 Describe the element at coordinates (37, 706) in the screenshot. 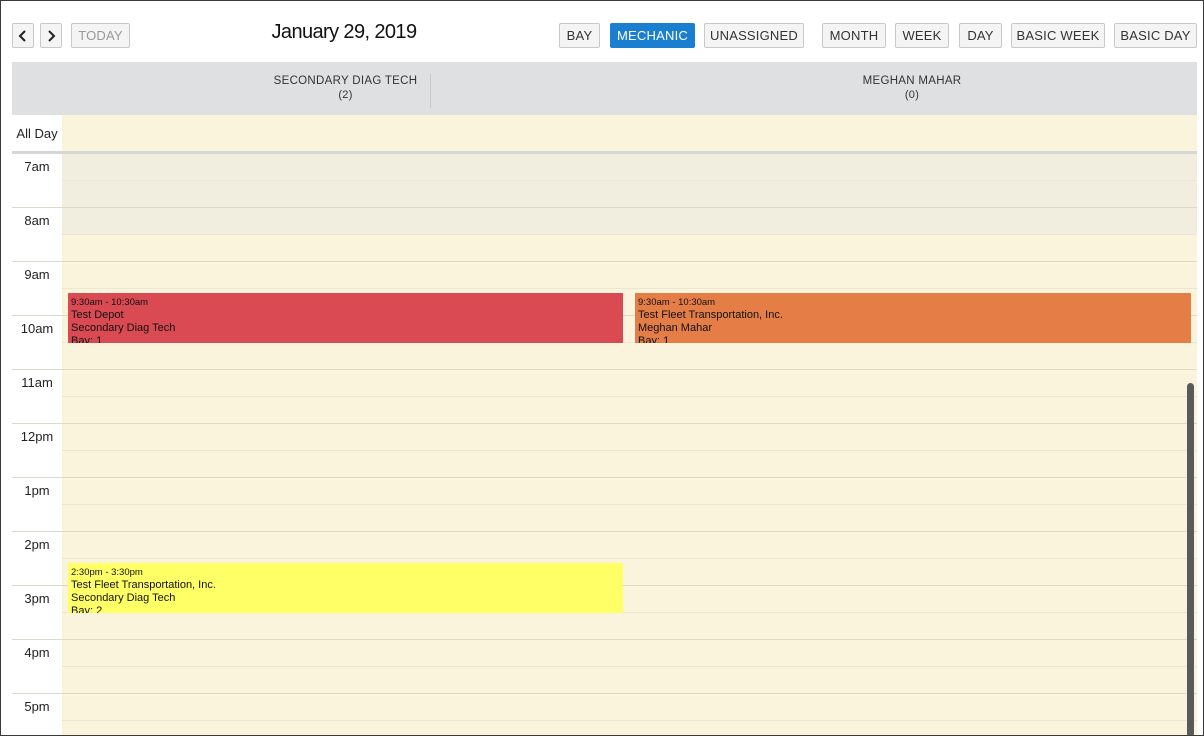

I see `time-label: 5pm` at that location.